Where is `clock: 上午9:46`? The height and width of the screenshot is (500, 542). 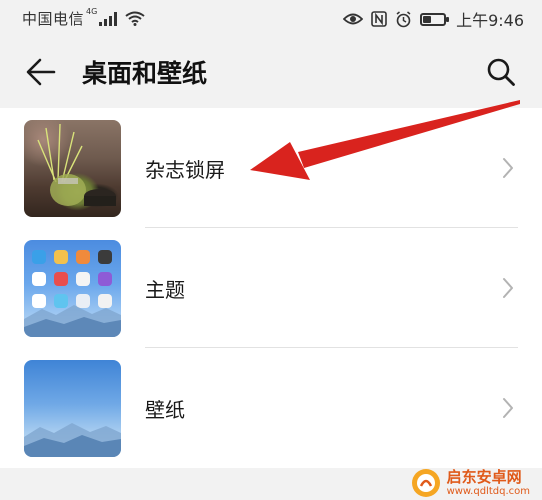
clock: 上午9:46 is located at coordinates (490, 20).